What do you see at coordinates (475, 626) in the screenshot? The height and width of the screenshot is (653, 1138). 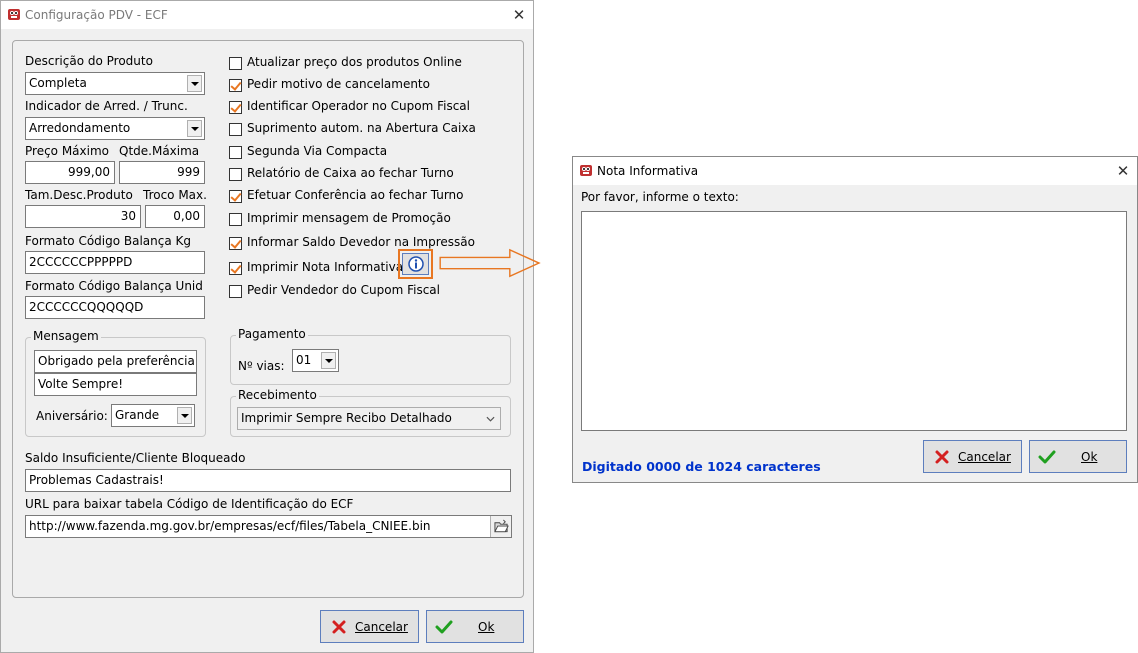 I see `ok-button: Ok` at bounding box center [475, 626].